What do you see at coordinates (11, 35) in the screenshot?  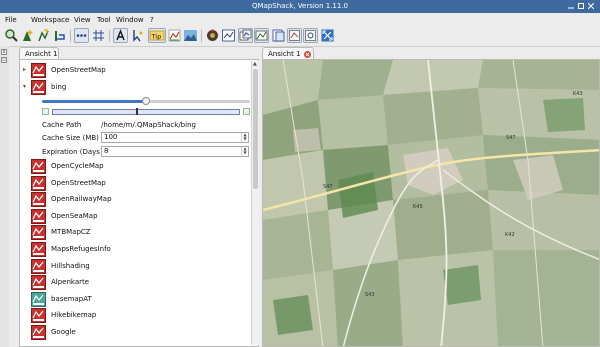 I see `search-map-icon` at bounding box center [11, 35].